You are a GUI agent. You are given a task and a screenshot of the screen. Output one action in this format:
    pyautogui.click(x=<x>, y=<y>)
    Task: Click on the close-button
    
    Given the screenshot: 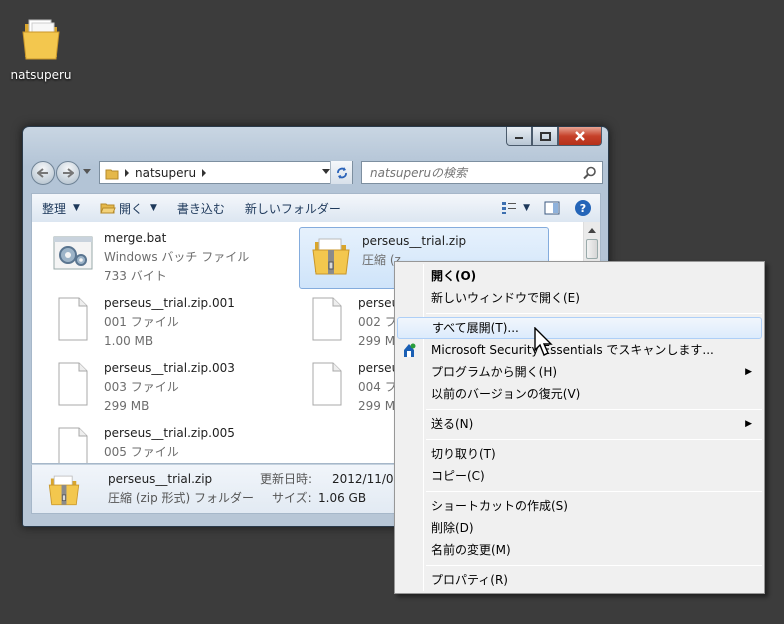 What is the action you would take?
    pyautogui.click(x=580, y=136)
    